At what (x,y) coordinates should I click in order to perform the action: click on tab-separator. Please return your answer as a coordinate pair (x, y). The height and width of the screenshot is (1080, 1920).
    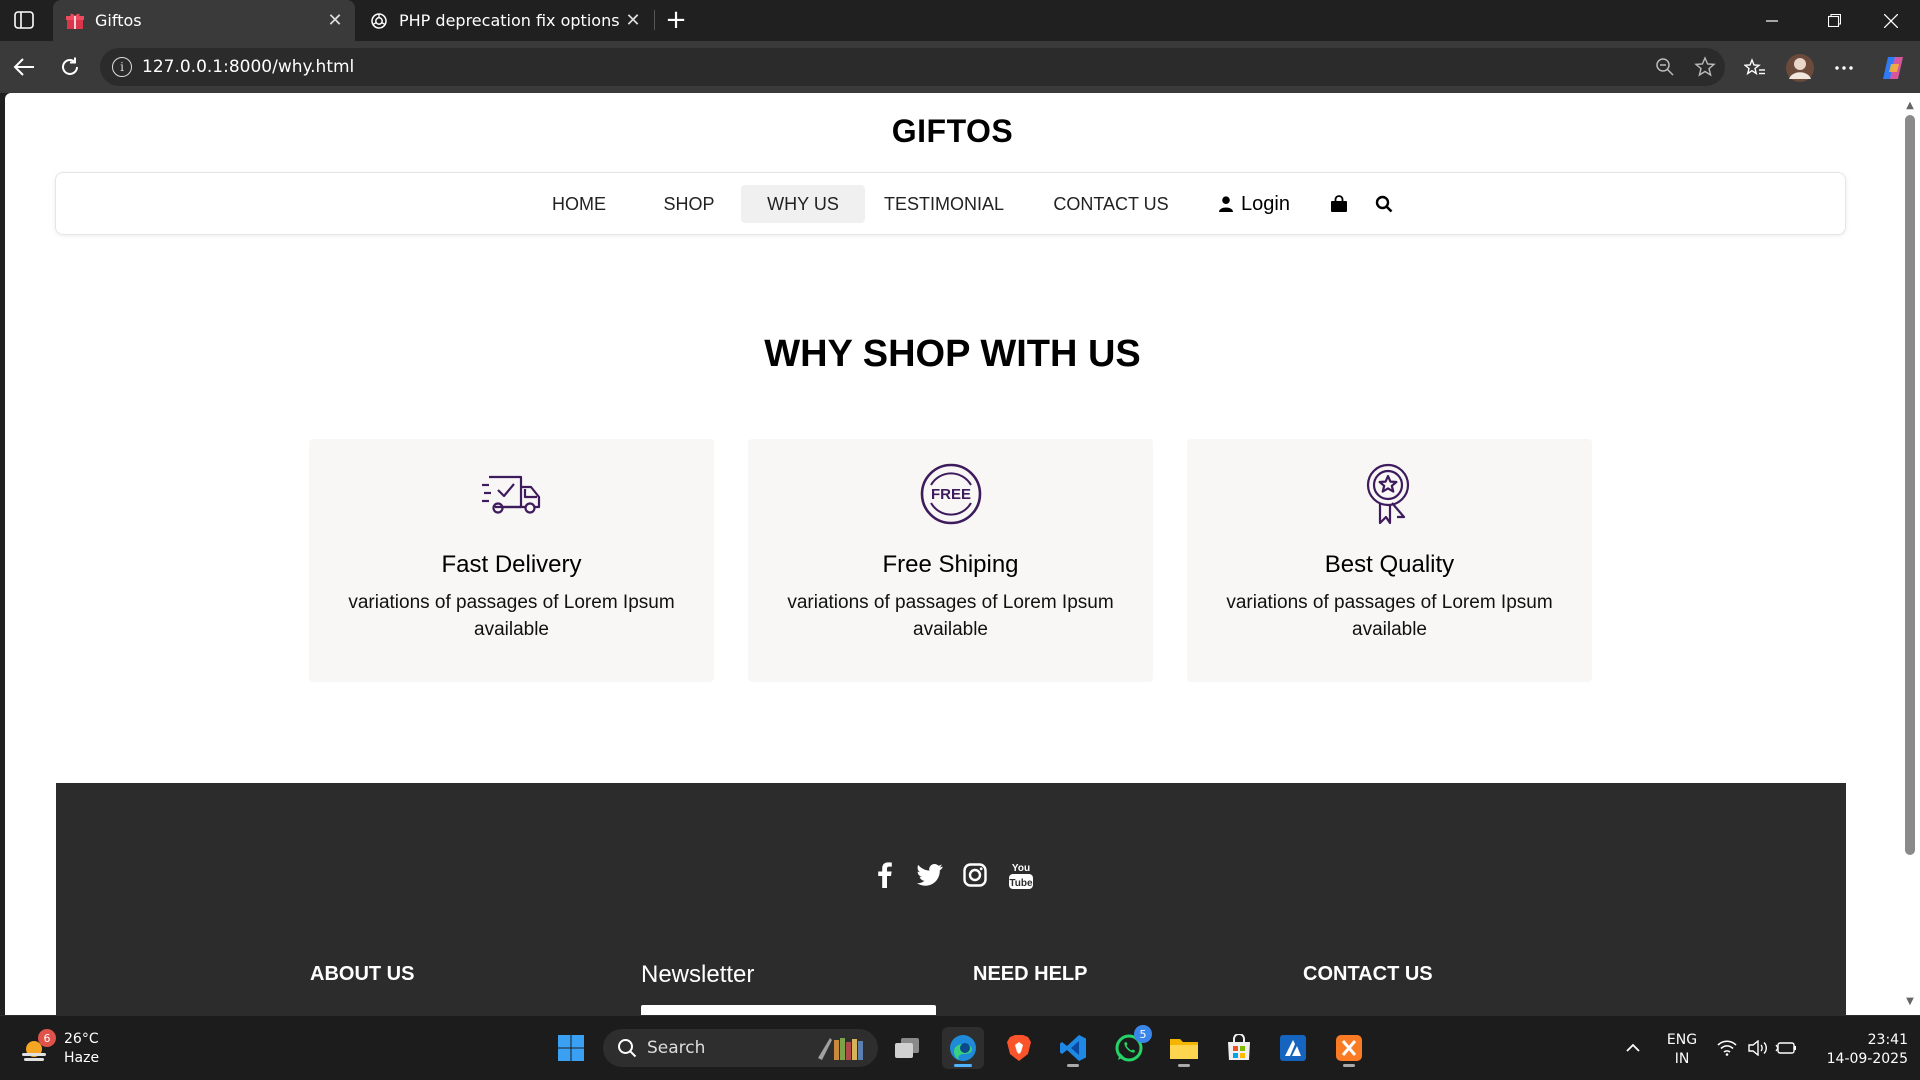
    Looking at the image, I should click on (654, 20).